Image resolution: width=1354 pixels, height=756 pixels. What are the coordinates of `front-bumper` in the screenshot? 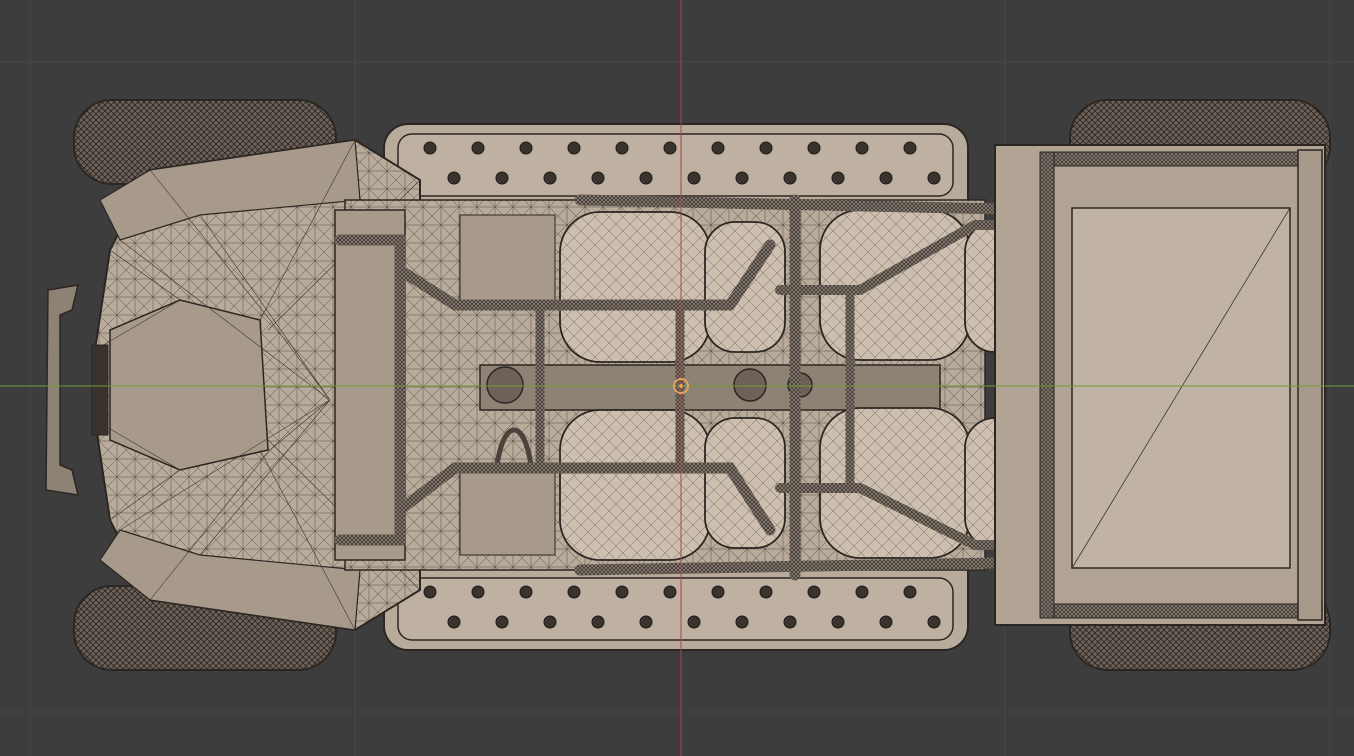 It's located at (62, 390).